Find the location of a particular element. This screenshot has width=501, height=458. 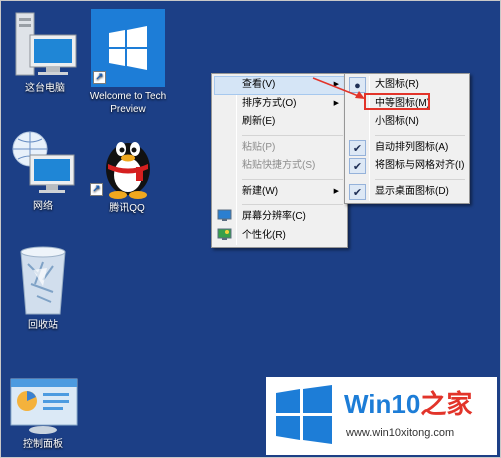

menu-item-label: 查看(V) is located at coordinates (259, 84).